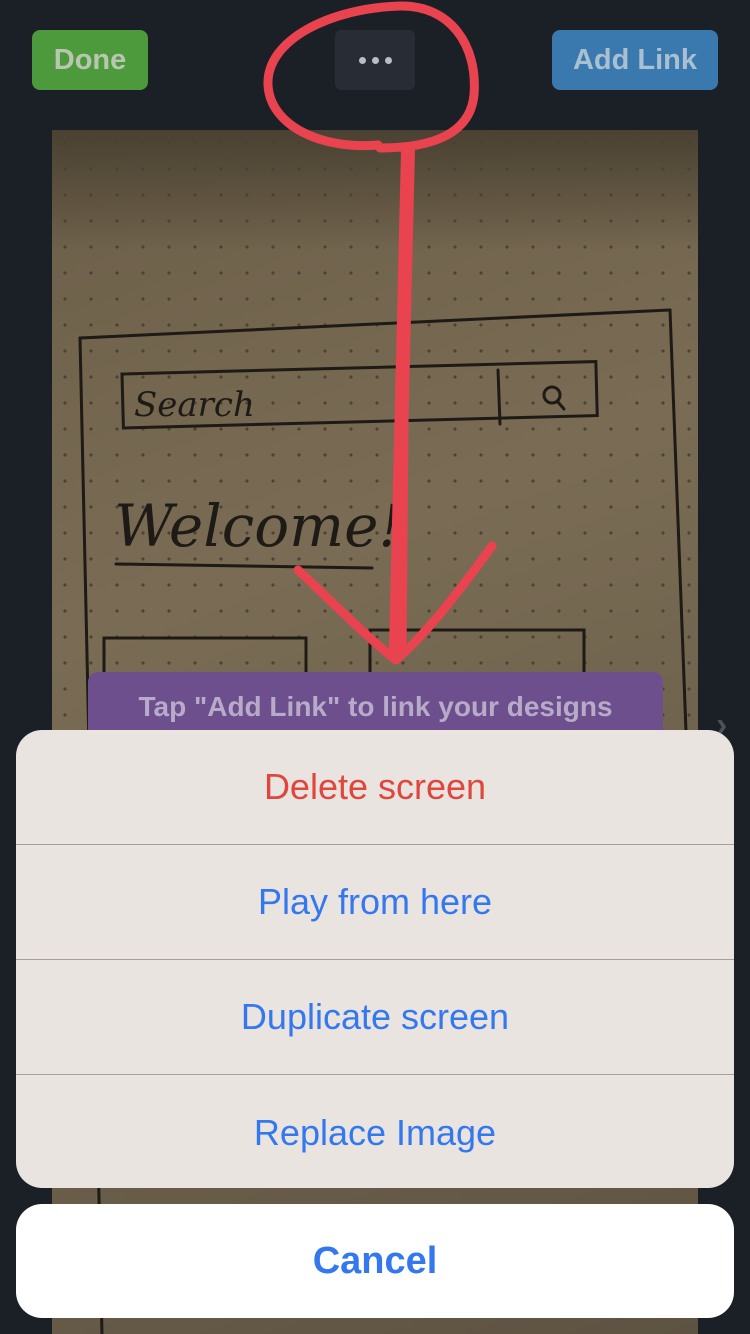 The height and width of the screenshot is (1334, 750). What do you see at coordinates (244, 566) in the screenshot?
I see `sketch-welcome-underline` at bounding box center [244, 566].